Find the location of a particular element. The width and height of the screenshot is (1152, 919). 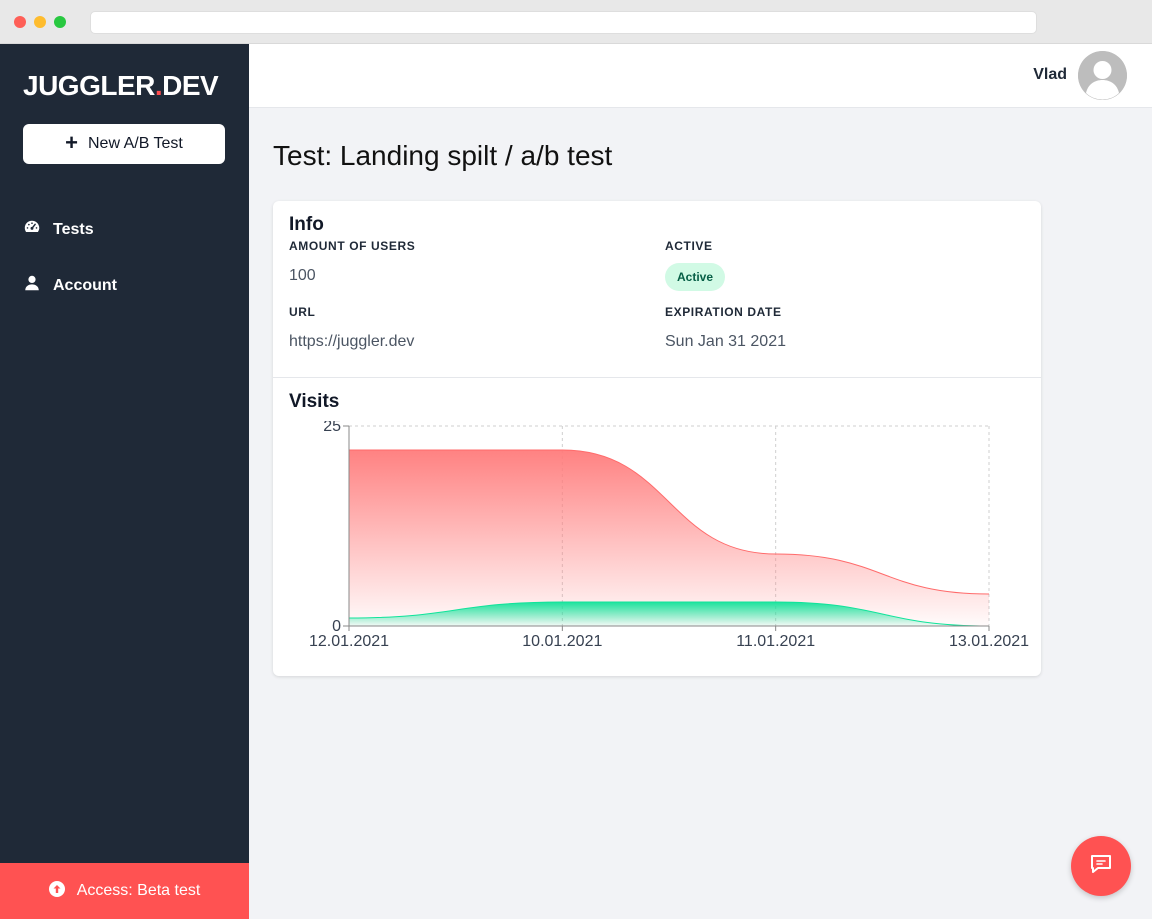

dashboard-gauge-icon is located at coordinates (32, 229).